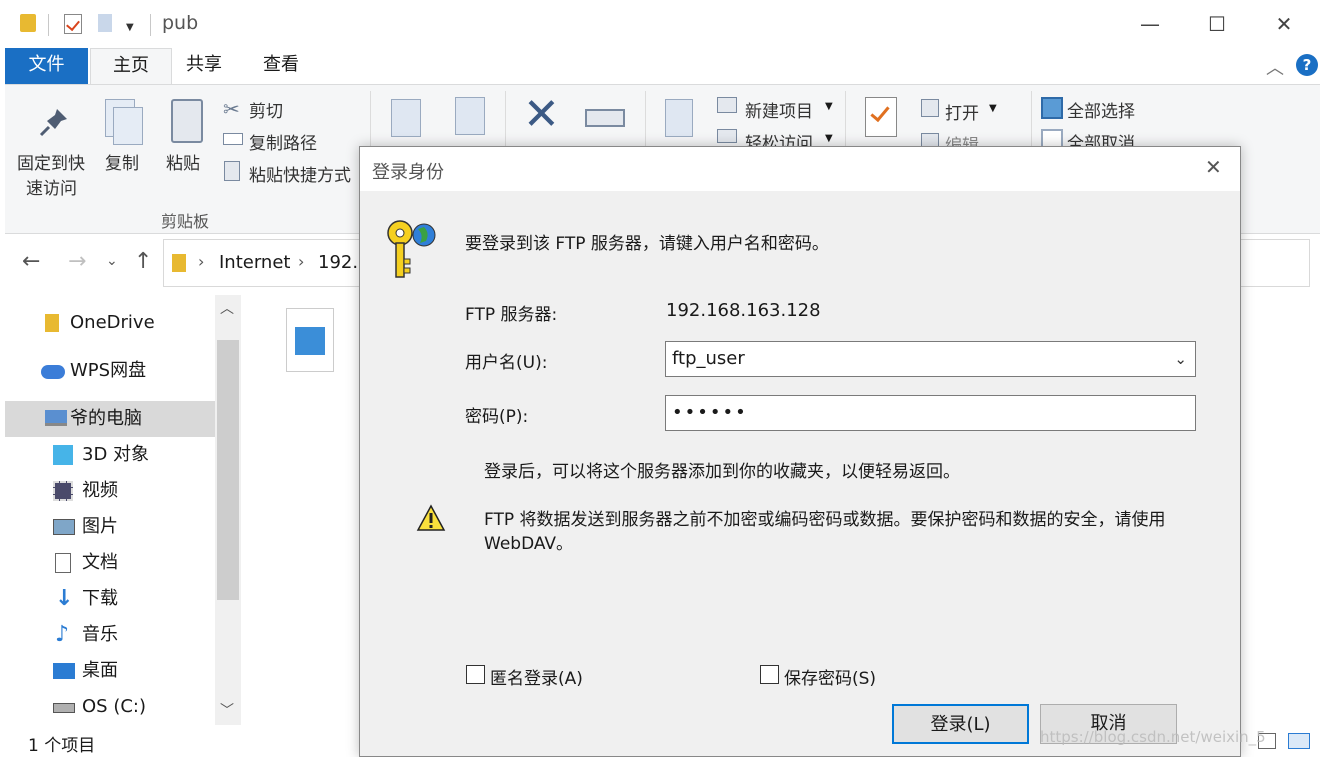 Image resolution: width=1320 pixels, height=757 pixels. I want to click on pin-quick-access-label-2: 速访问, so click(51, 186).